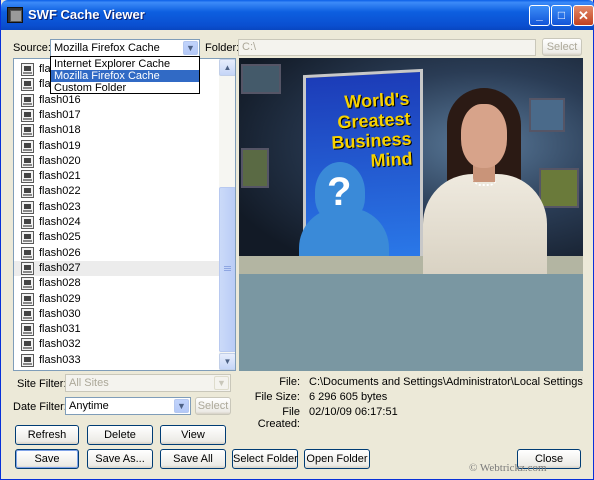  I want to click on list-item-label: flash017, so click(60, 114).